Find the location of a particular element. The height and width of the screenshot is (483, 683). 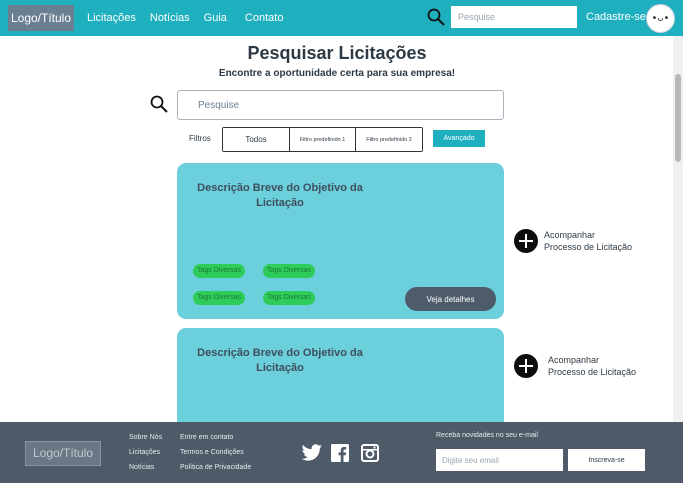

footer-link-contact: Entre em contato is located at coordinates (206, 437).